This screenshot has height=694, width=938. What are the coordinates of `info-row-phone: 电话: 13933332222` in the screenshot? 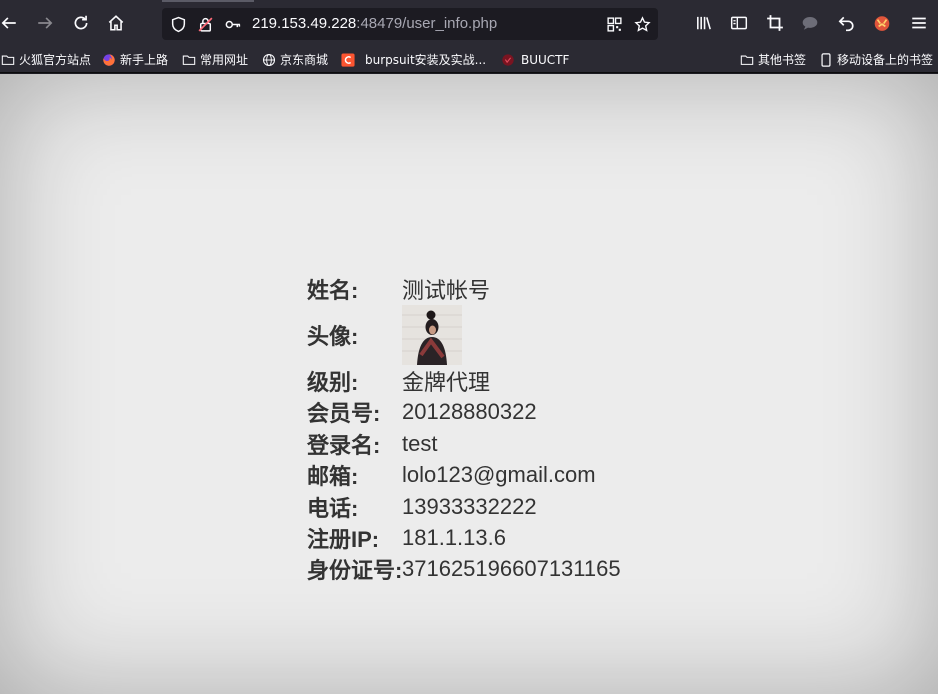 It's located at (464, 506).